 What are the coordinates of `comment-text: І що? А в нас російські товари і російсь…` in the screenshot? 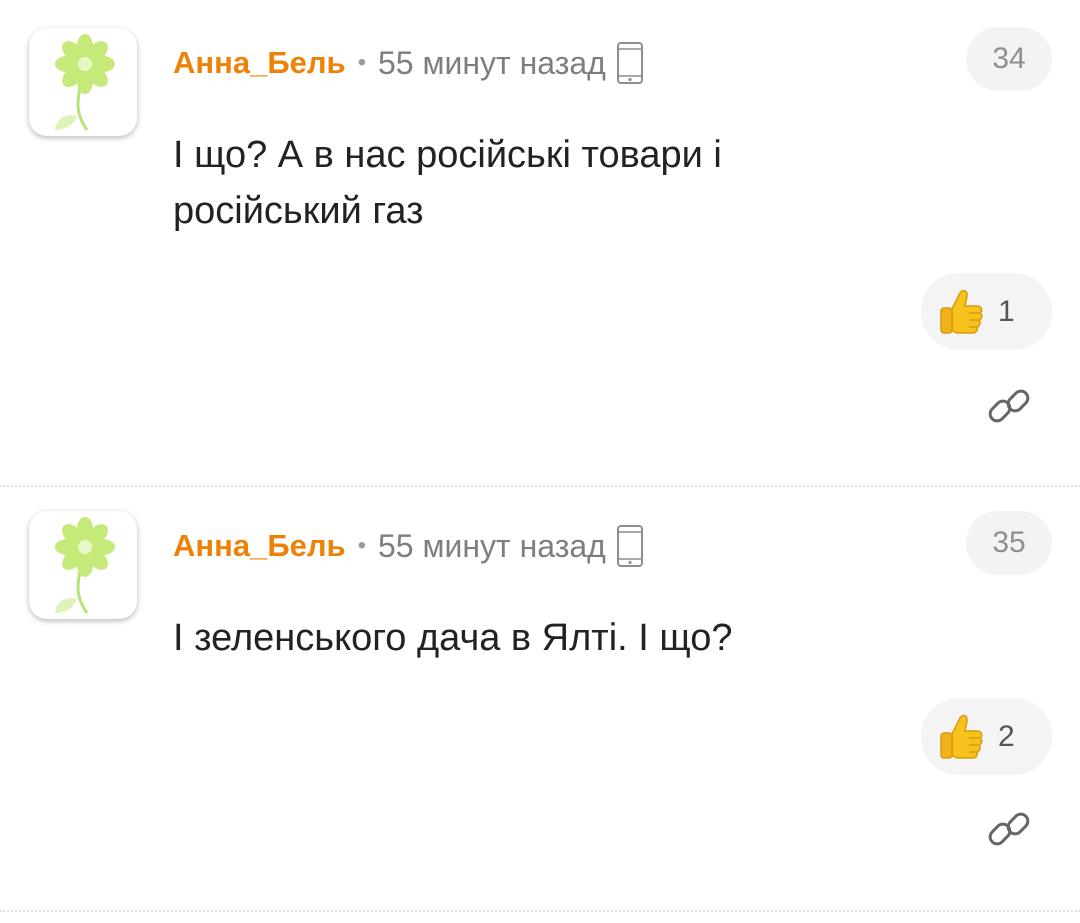 It's located at (553, 183).